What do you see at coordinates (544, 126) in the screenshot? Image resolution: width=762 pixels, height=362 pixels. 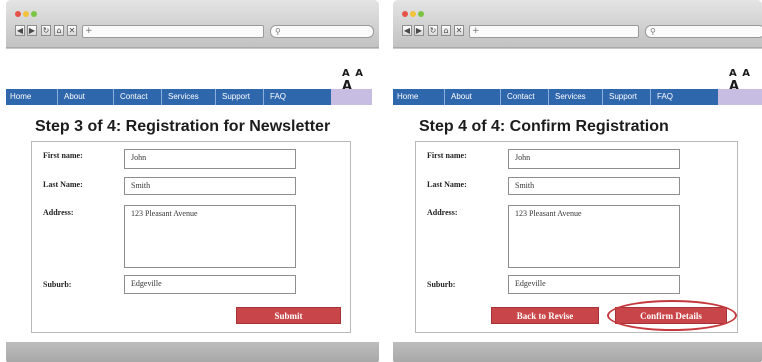 I see `page-title: Step 4 of 4: Confirm Registration` at bounding box center [544, 126].